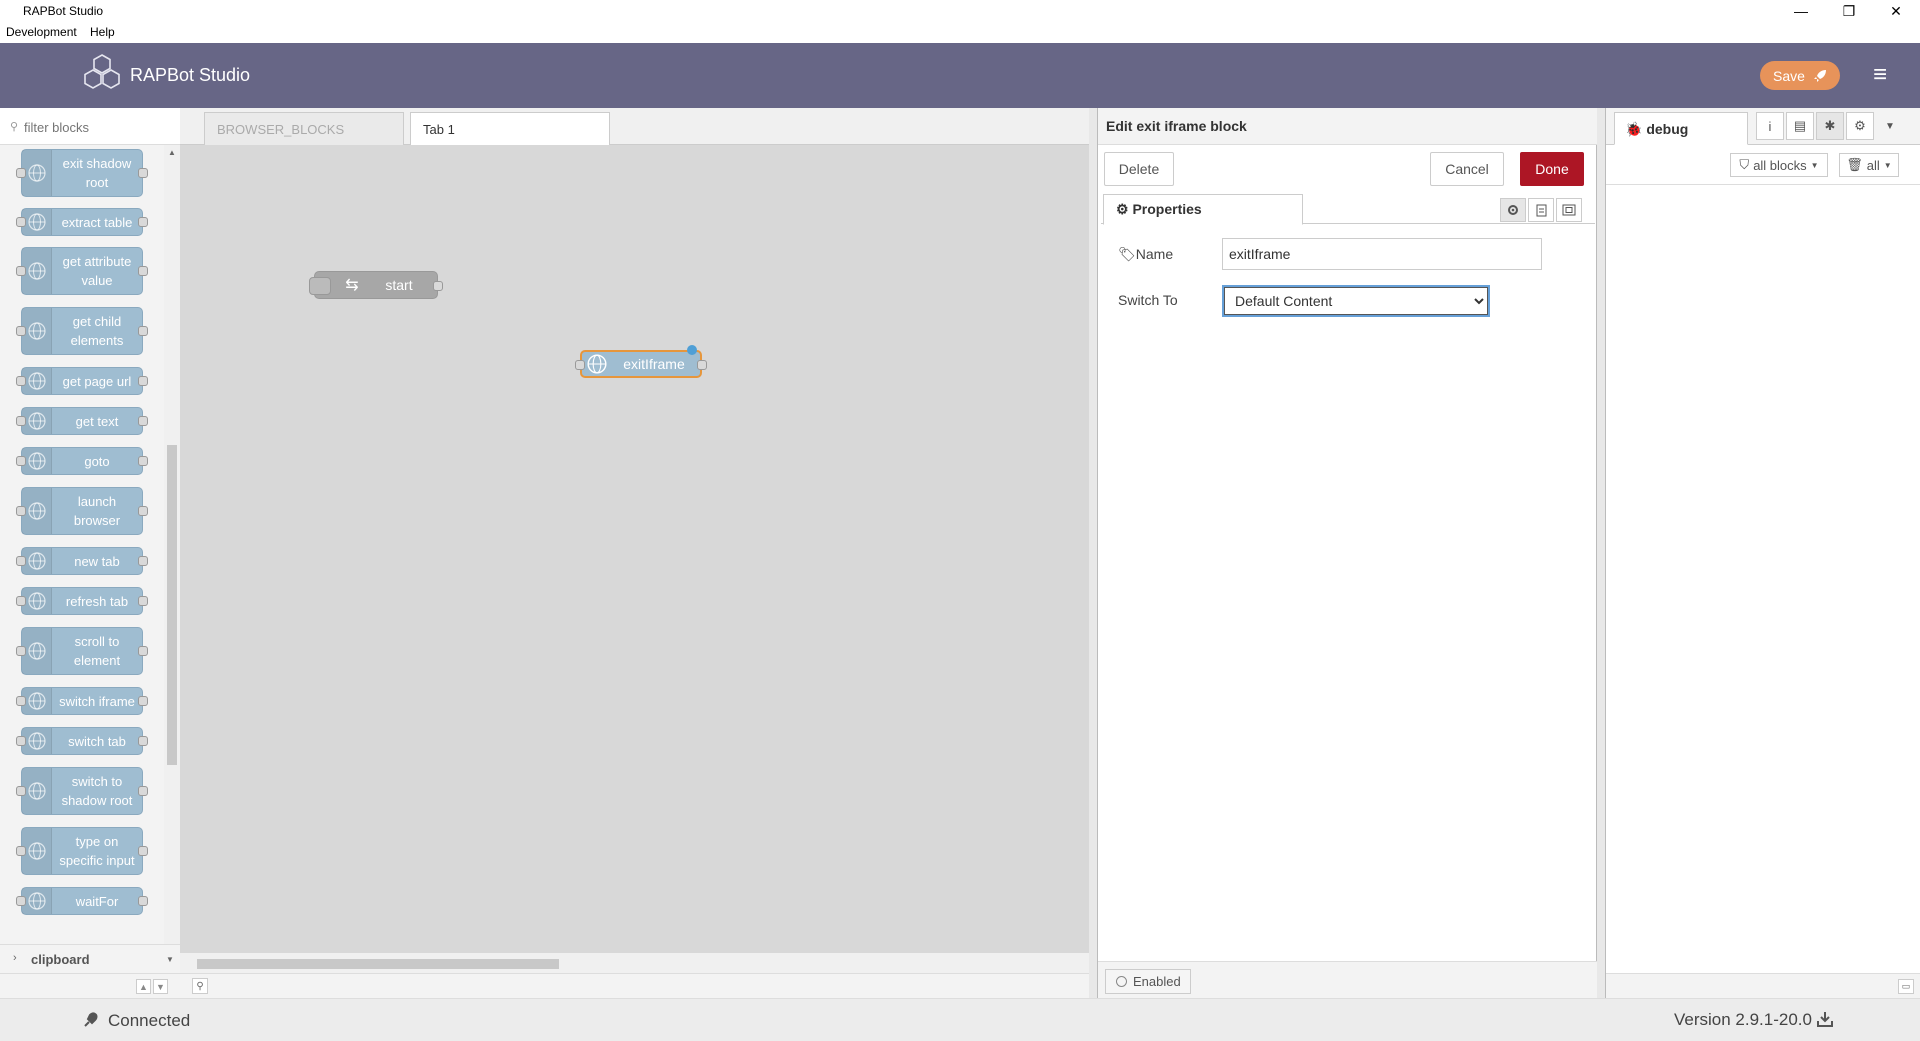 This screenshot has width=1920, height=1041. Describe the element at coordinates (143, 986) in the screenshot. I see `collapse-all-icon: ▲` at that location.